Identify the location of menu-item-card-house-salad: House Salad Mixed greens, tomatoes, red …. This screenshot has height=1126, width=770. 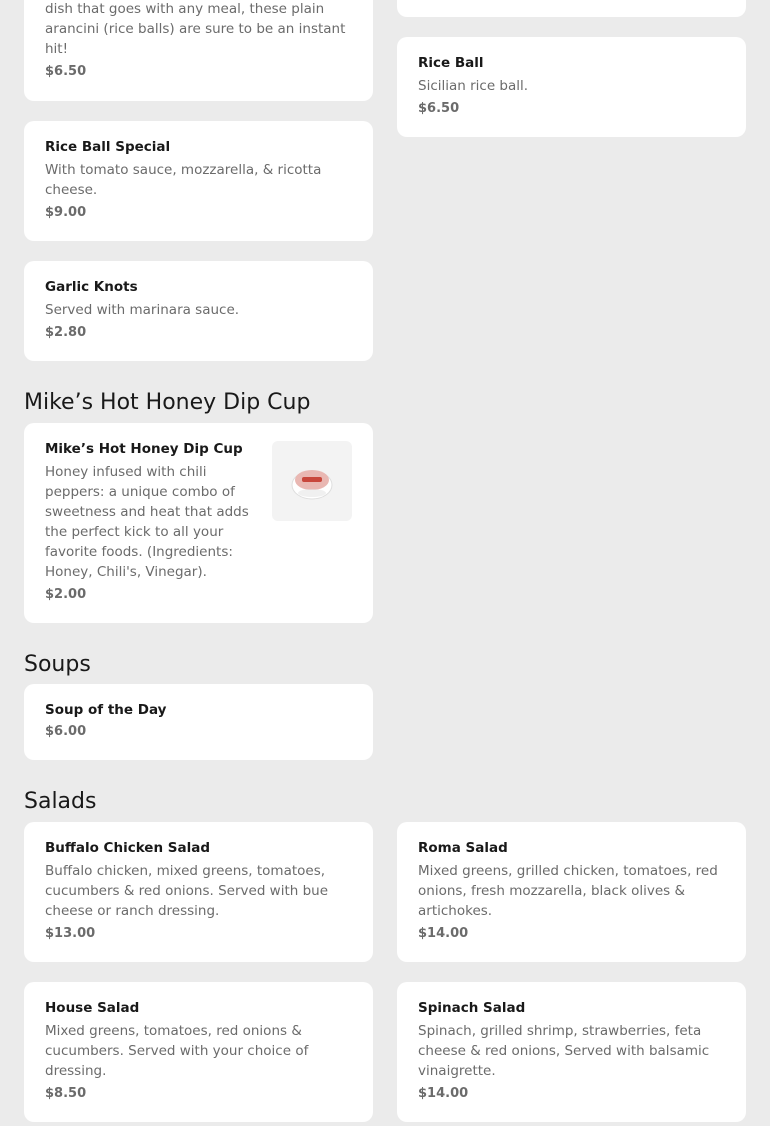
(198, 1052).